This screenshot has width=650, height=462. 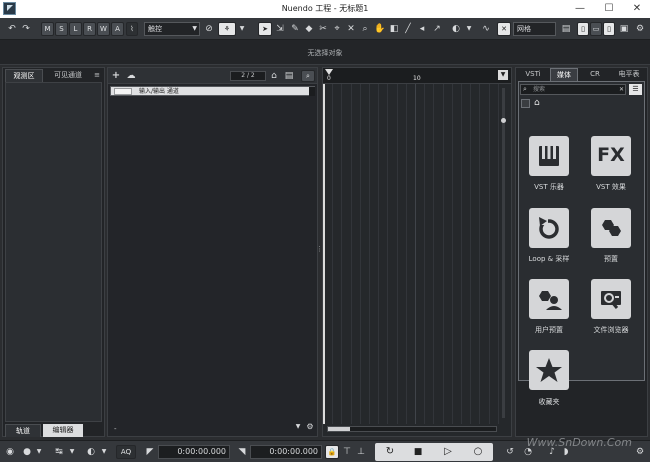 What do you see at coordinates (418, 452) in the screenshot?
I see `stop-icon: ■` at bounding box center [418, 452].